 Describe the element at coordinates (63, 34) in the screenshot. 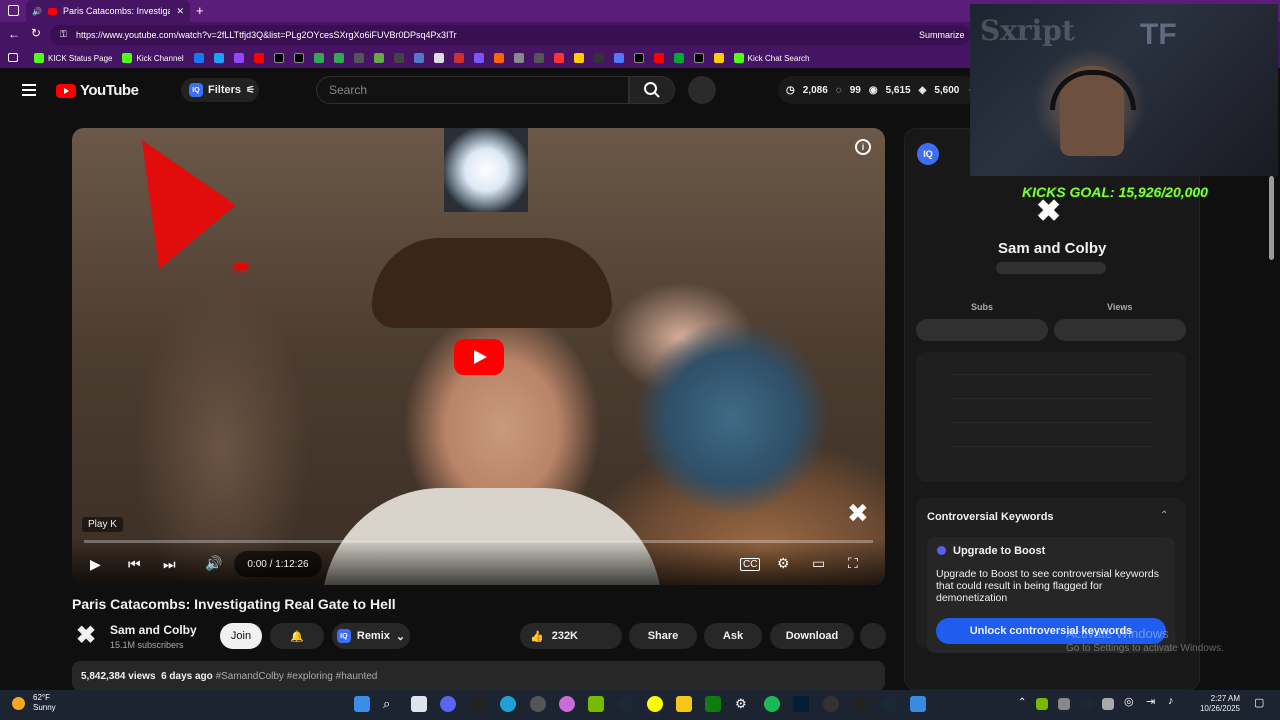

I see `site-info-icon: ⚿` at that location.